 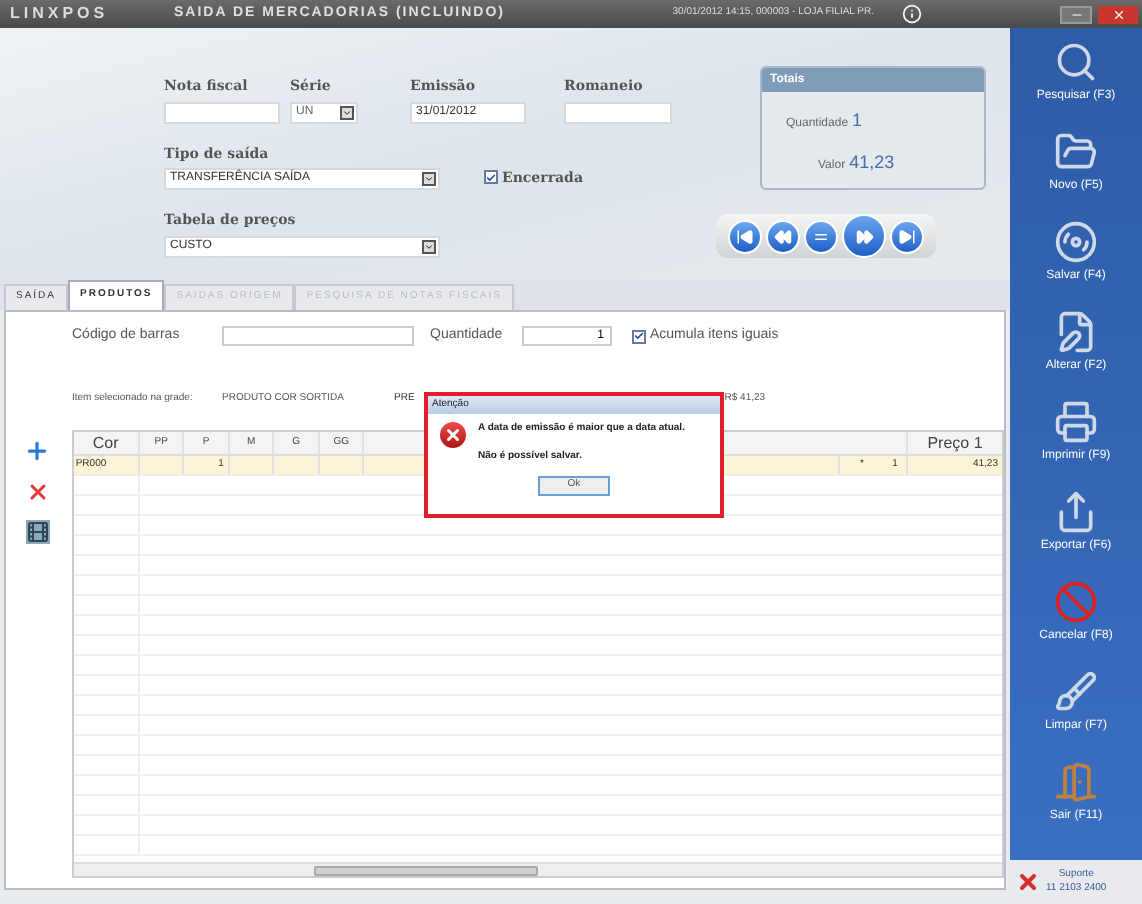 What do you see at coordinates (955, 443) in the screenshot?
I see `column-header: Preço 1` at bounding box center [955, 443].